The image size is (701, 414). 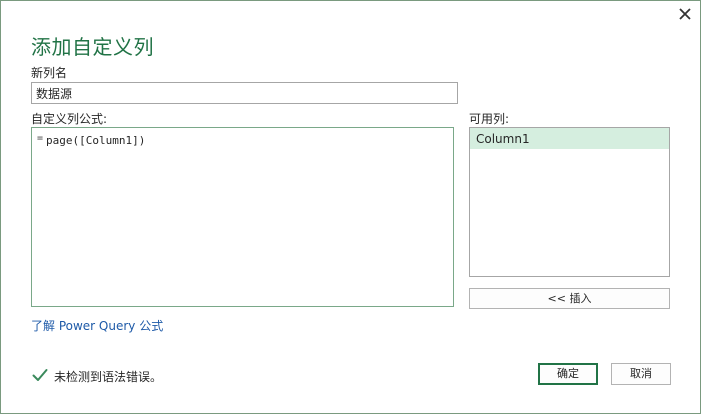 What do you see at coordinates (108, 377) in the screenshot?
I see `syntax-status-text: 未检测到语法错误。` at bounding box center [108, 377].